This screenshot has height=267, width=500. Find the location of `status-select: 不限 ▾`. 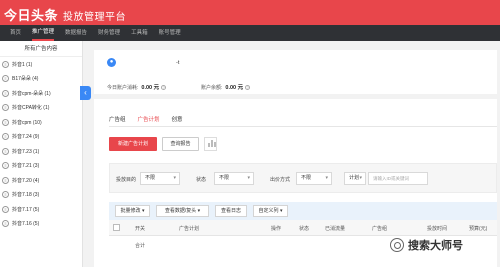

status-select: 不限 ▾ is located at coordinates (234, 178).